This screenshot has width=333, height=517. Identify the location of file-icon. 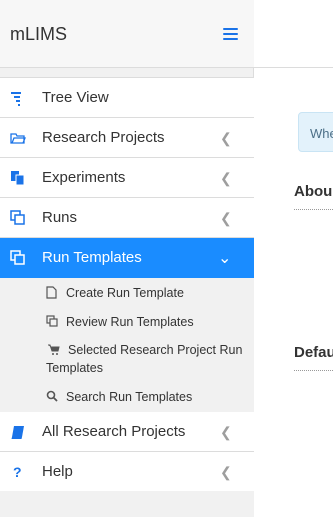
(52, 292).